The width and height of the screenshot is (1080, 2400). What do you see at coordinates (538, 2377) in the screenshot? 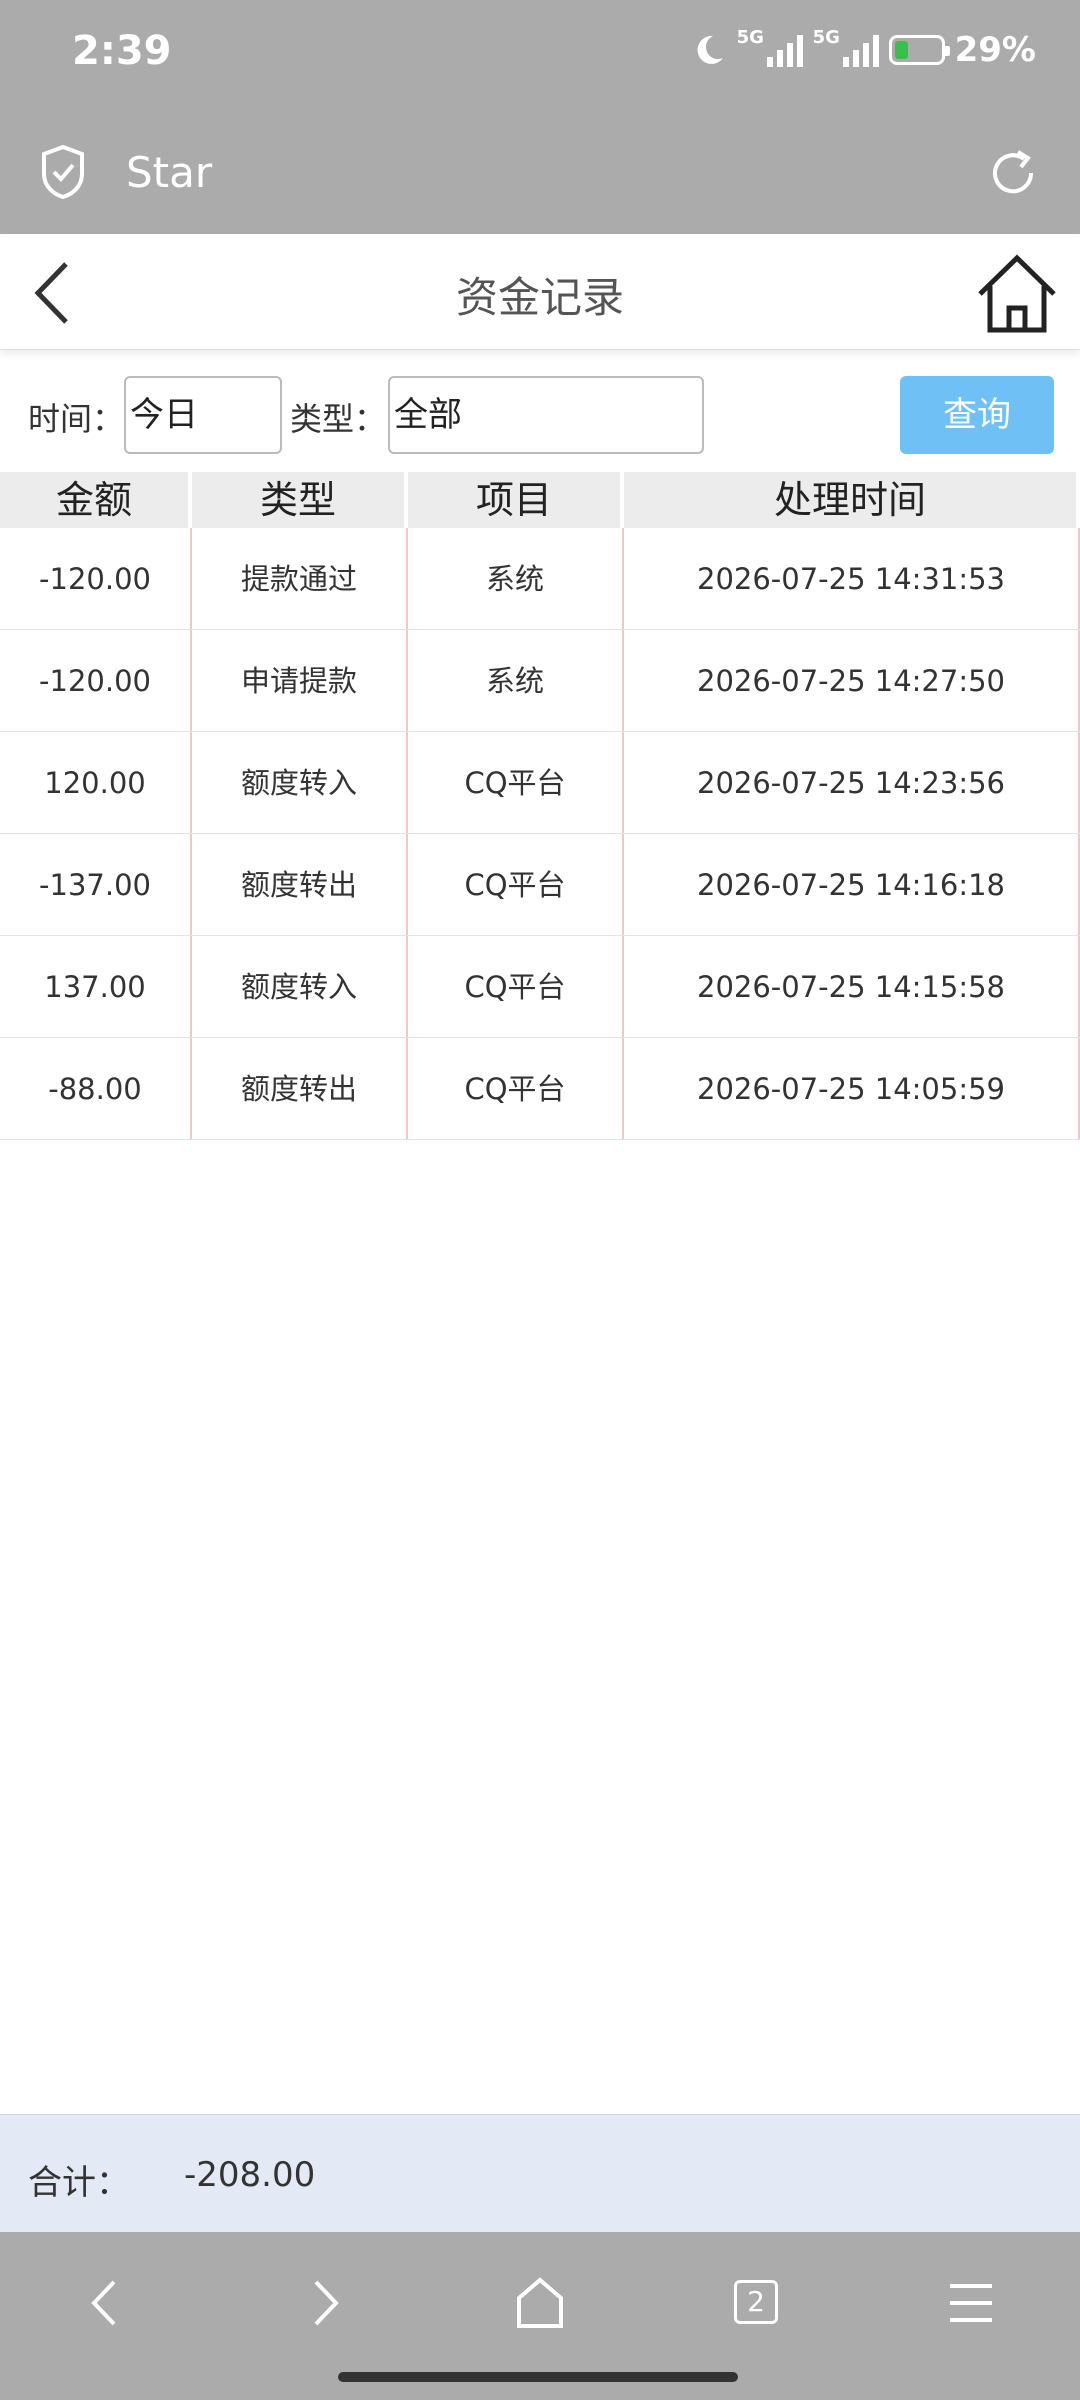
I see `gesture-bar` at bounding box center [538, 2377].